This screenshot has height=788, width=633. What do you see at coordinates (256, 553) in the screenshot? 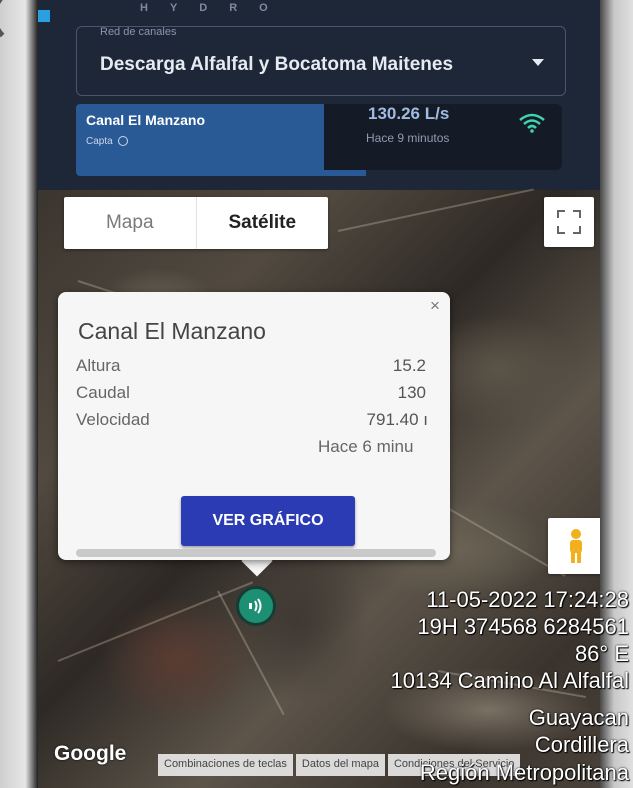
I see `info-window-scrollbar` at bounding box center [256, 553].